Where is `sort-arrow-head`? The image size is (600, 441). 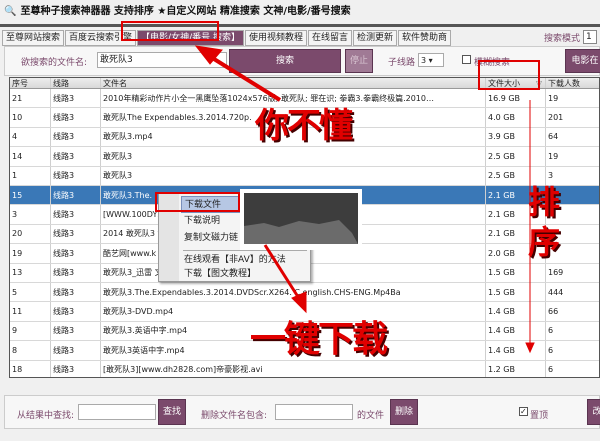
sort-arrow-head is located at coordinates (530, 348).